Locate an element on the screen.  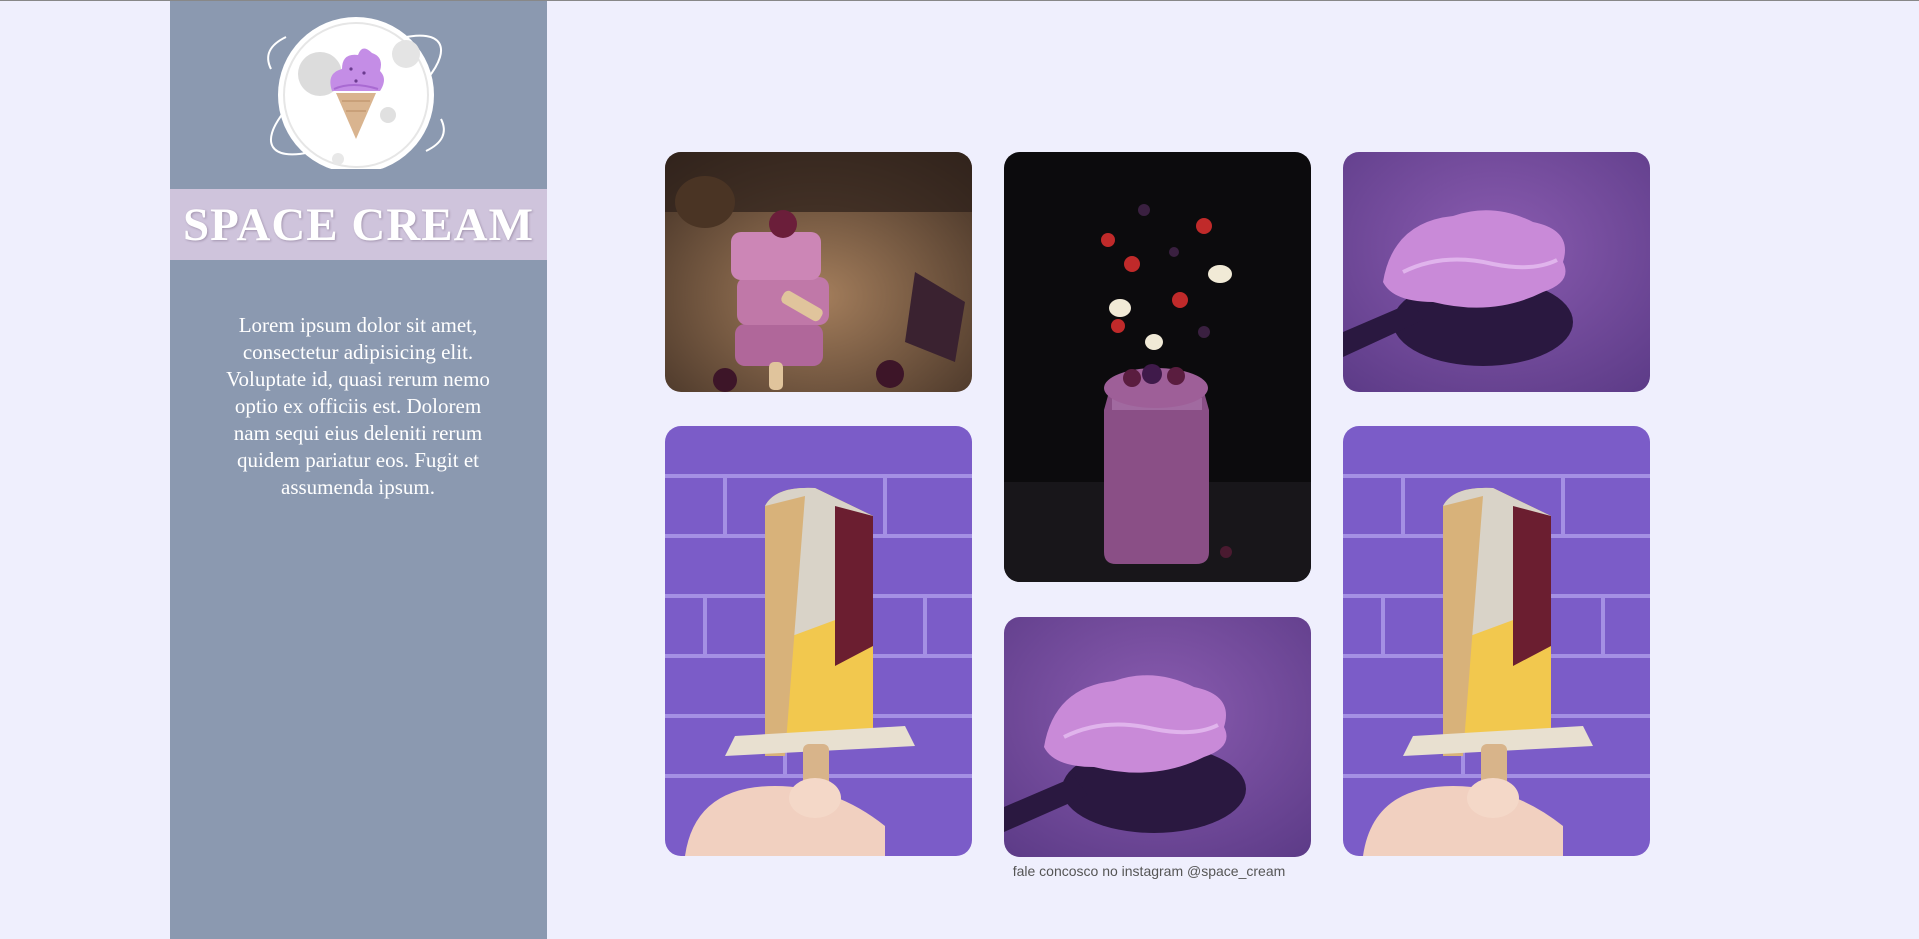
brand-band: SPACE CREAM is located at coordinates (358, 224).